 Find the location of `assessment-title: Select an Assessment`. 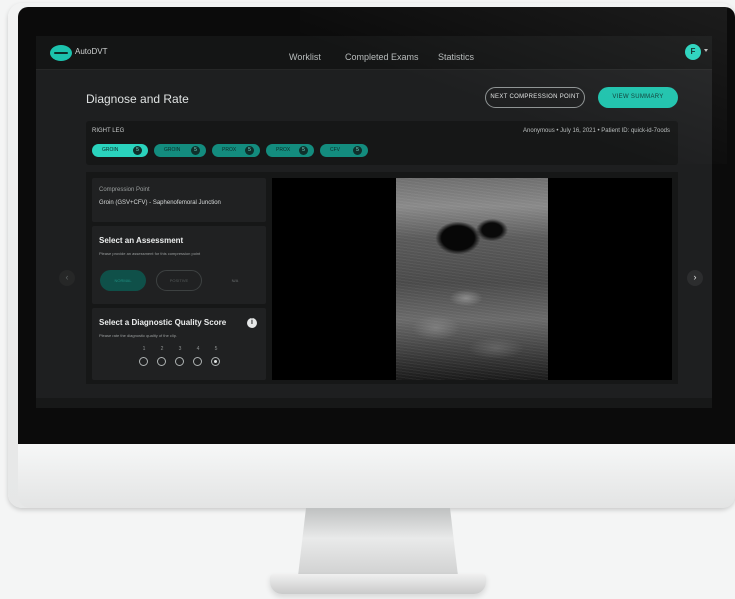

assessment-title: Select an Assessment is located at coordinates (141, 240).